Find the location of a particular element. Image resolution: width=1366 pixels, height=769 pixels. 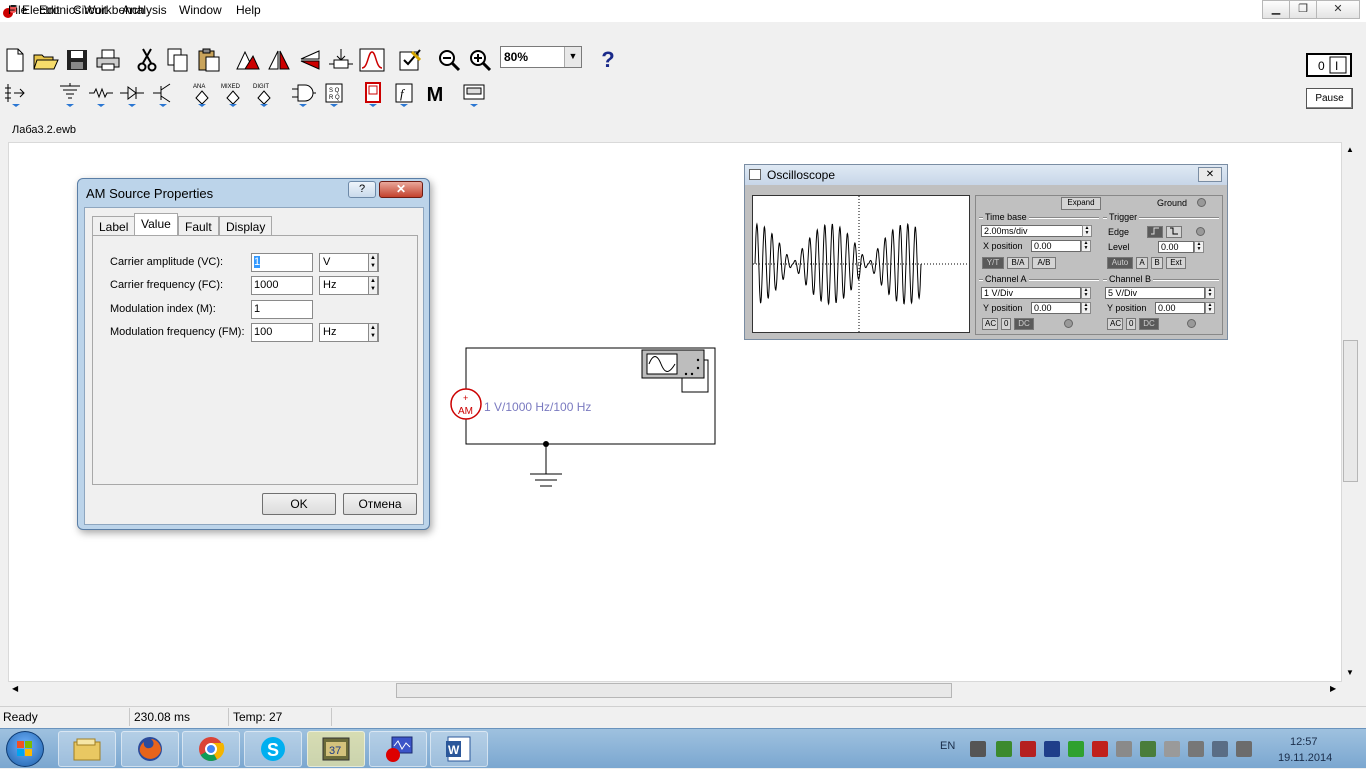

channel-a-ac-button: AC is located at coordinates (990, 324).